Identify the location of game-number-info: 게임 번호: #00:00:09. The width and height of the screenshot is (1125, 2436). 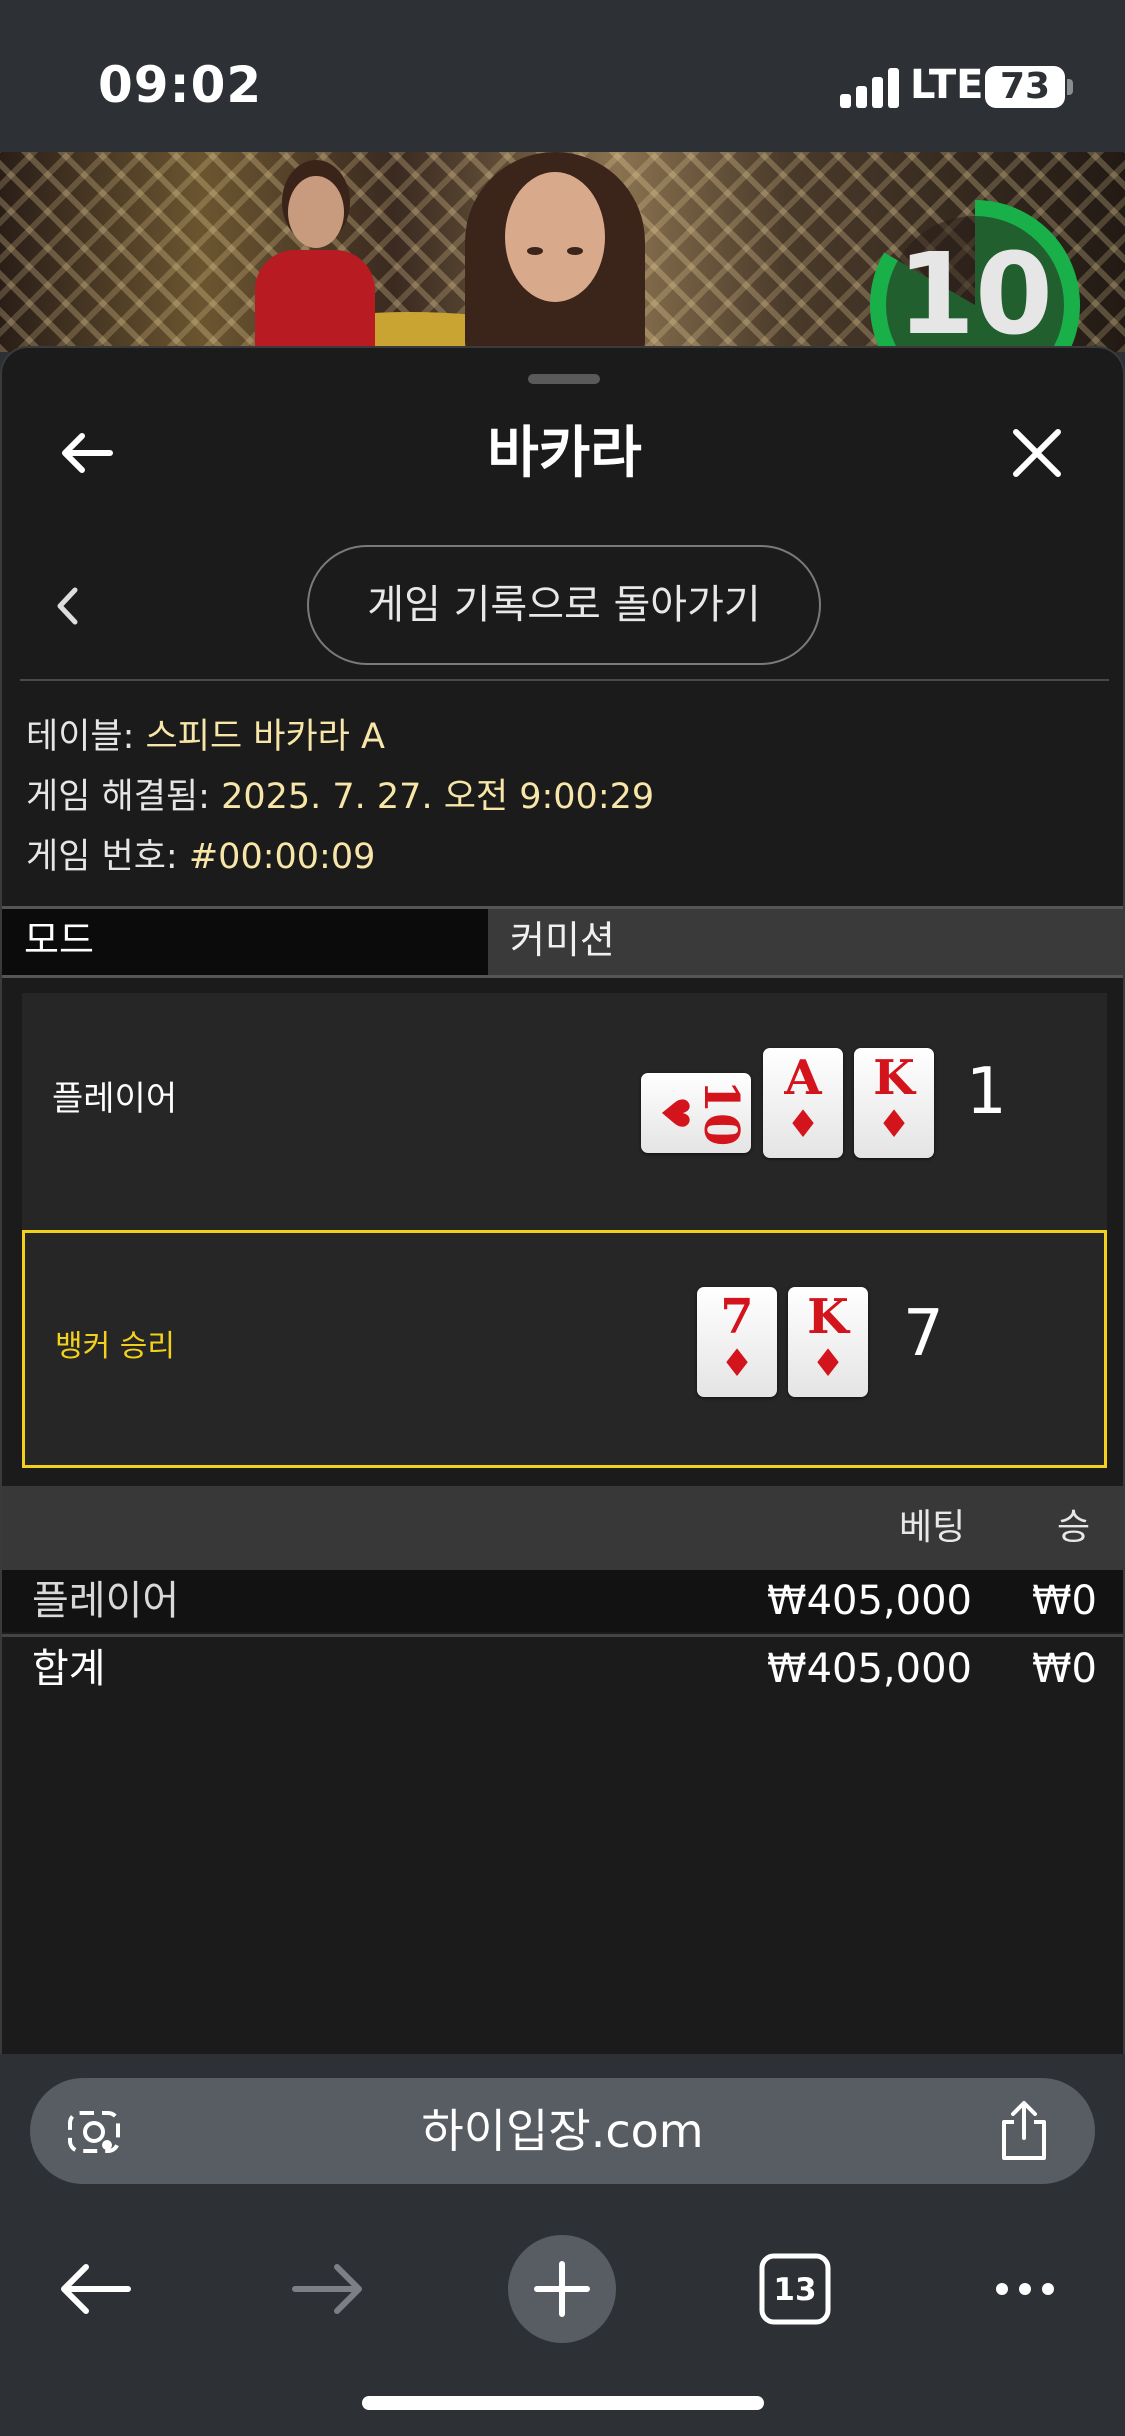
(201, 857).